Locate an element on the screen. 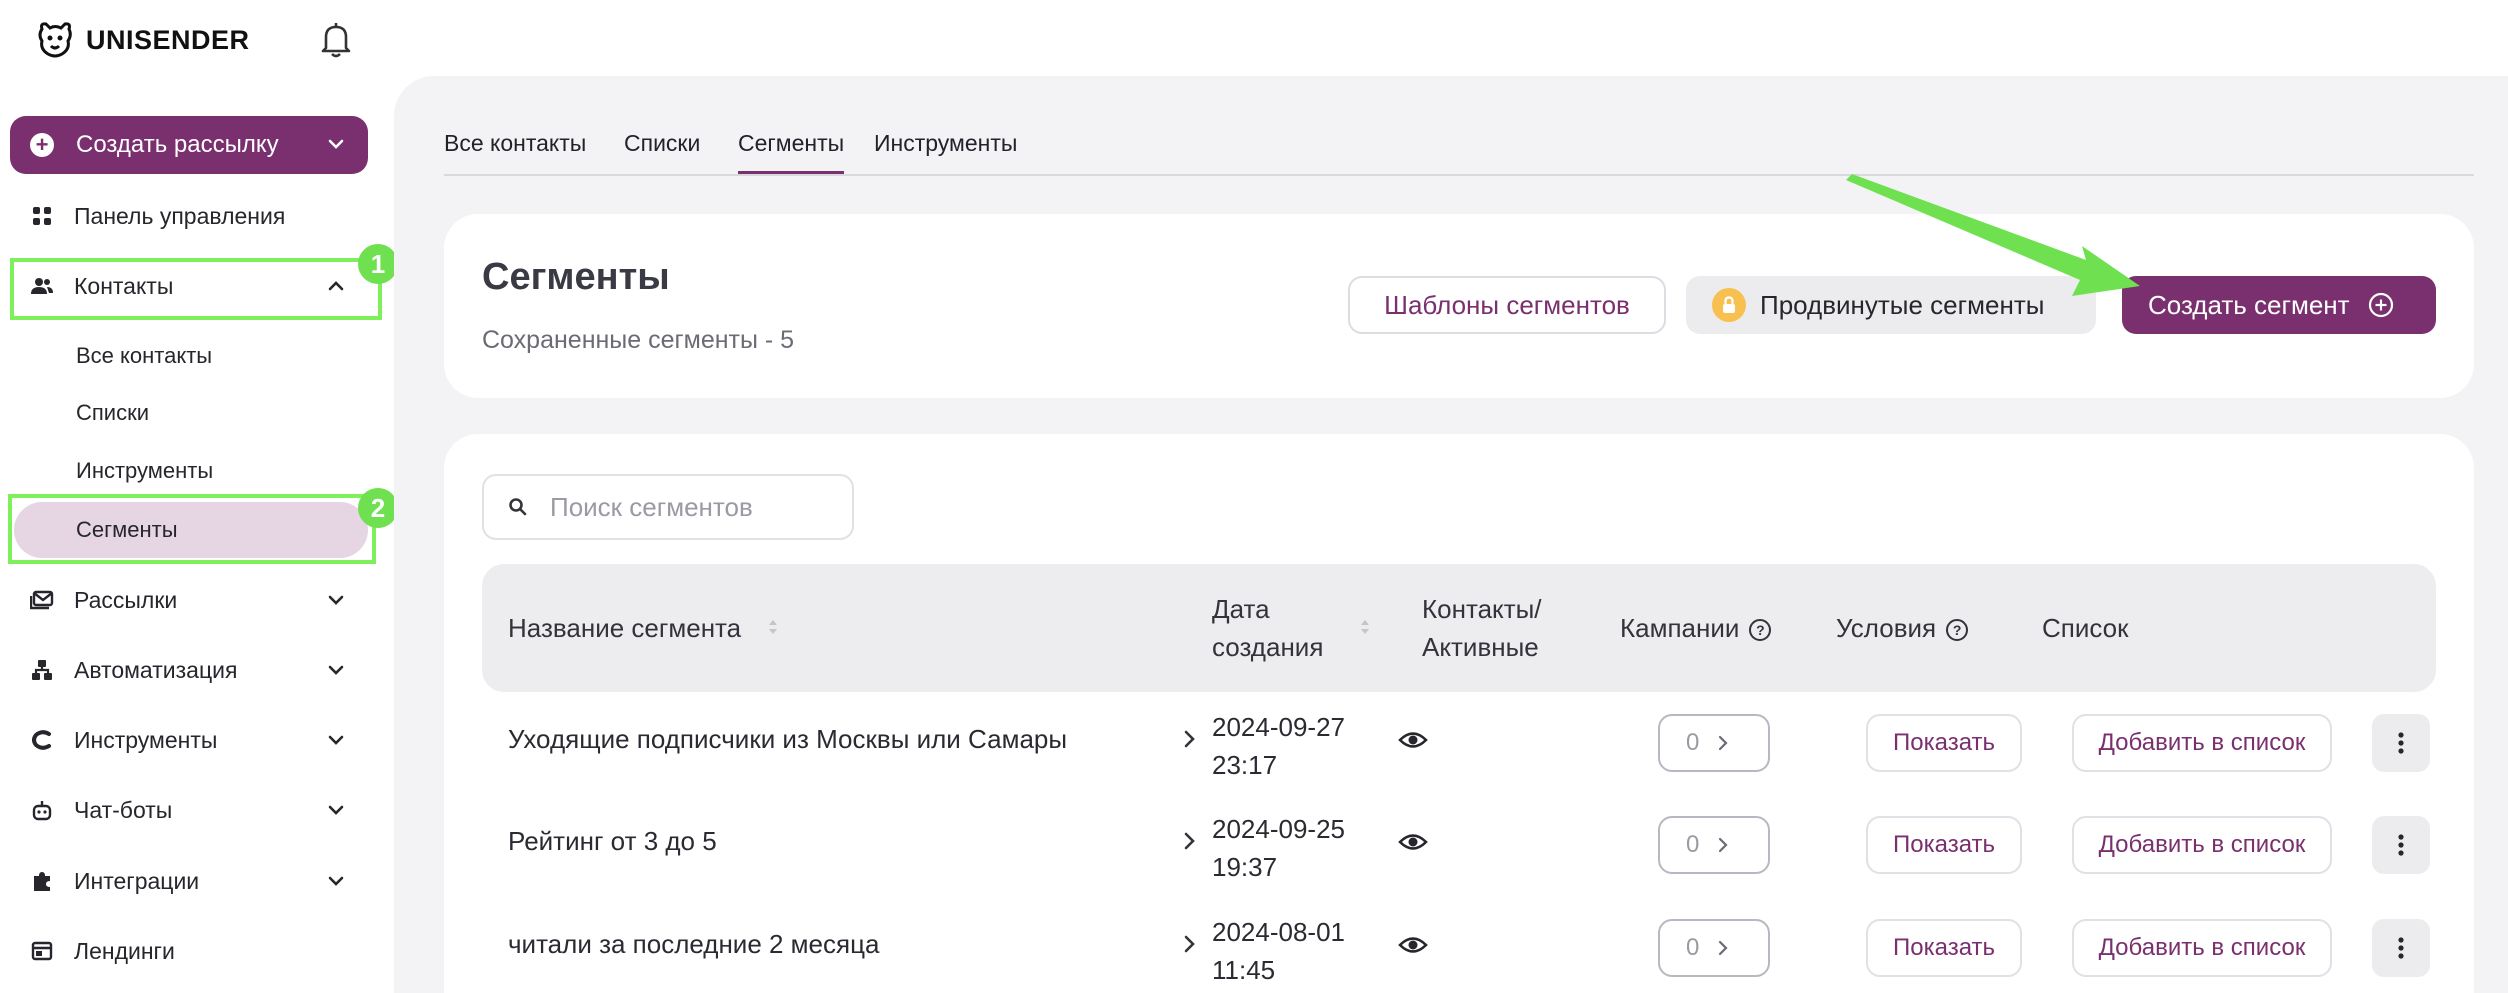 This screenshot has width=2508, height=993. segment-name: Уходящие подписчики из Москвы или Самары is located at coordinates (787, 739).